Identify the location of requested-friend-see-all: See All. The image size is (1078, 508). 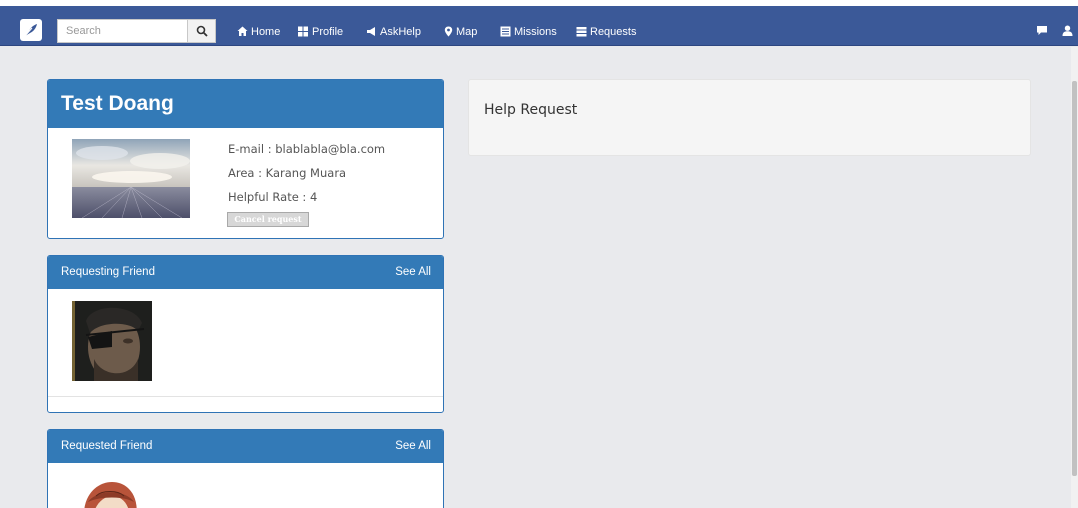
(413, 446).